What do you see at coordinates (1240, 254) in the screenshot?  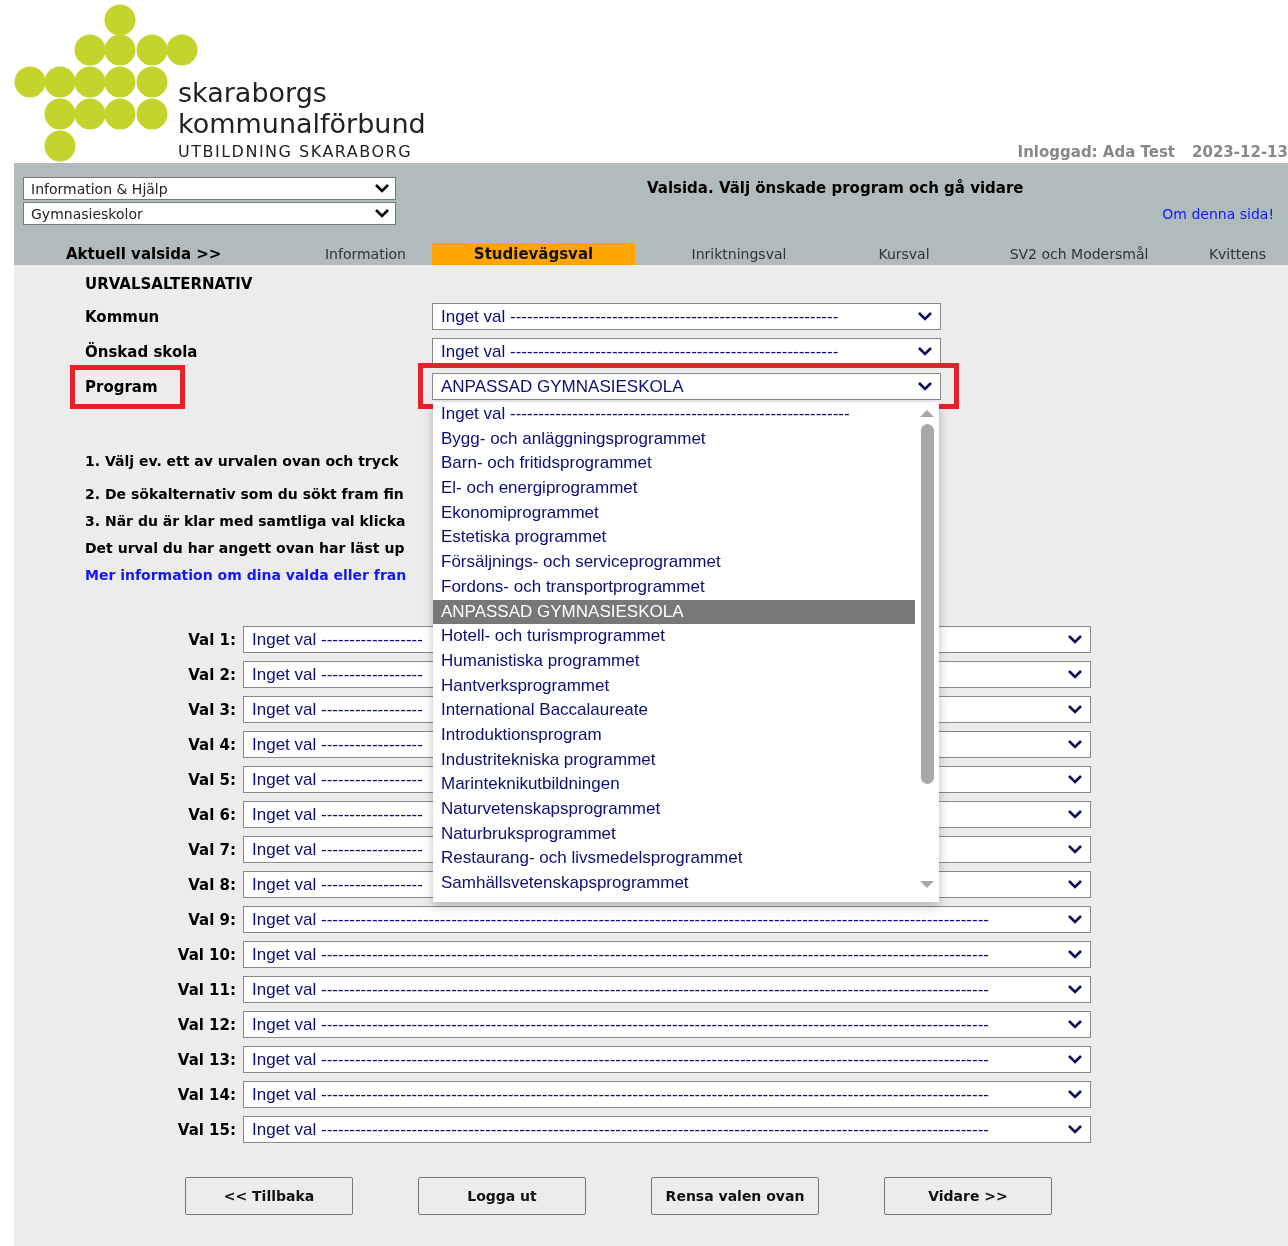 I see `step-tab: Kvittens` at bounding box center [1240, 254].